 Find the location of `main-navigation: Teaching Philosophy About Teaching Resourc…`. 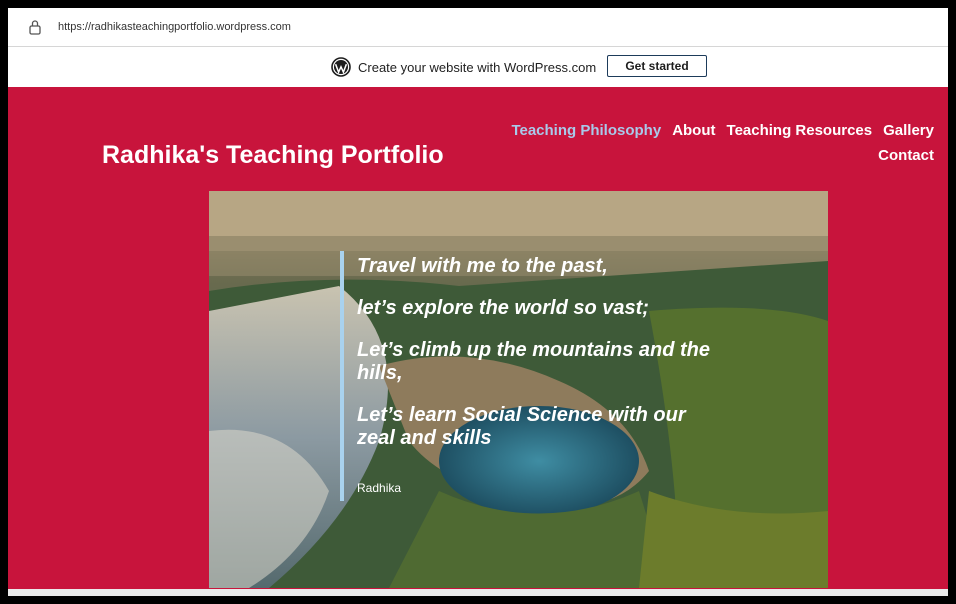

main-navigation: Teaching Philosophy About Teaching Resourc… is located at coordinates (714, 143).